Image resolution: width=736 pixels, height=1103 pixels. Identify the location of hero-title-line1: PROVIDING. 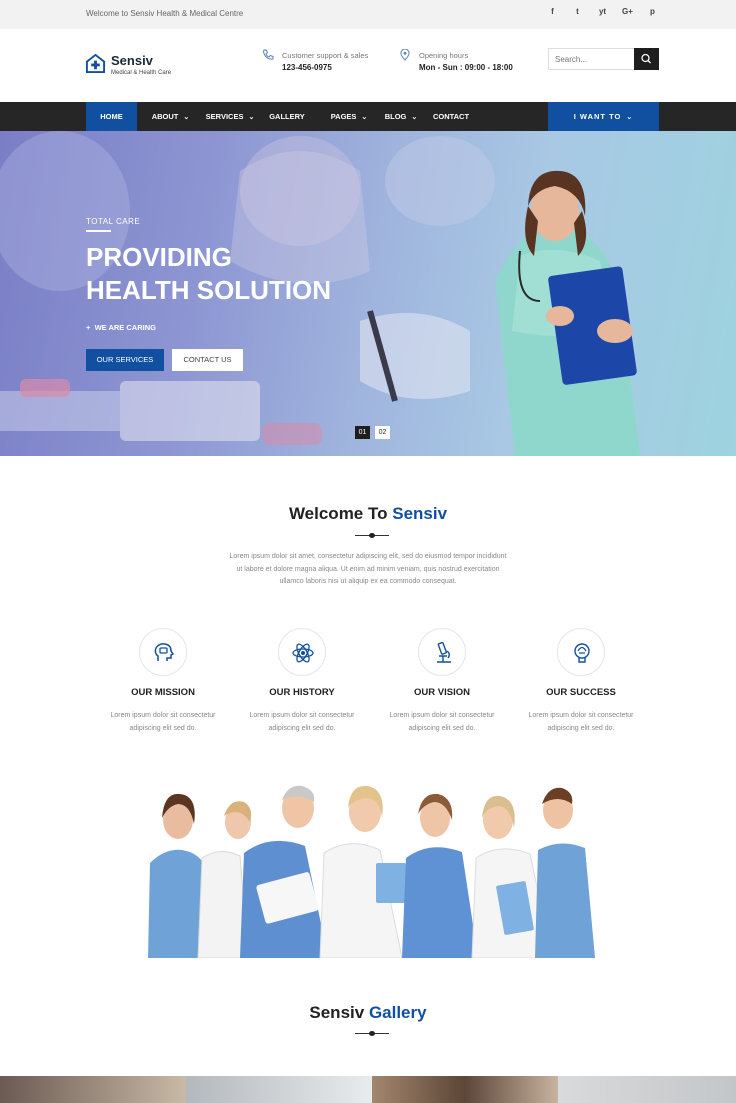
(159, 257).